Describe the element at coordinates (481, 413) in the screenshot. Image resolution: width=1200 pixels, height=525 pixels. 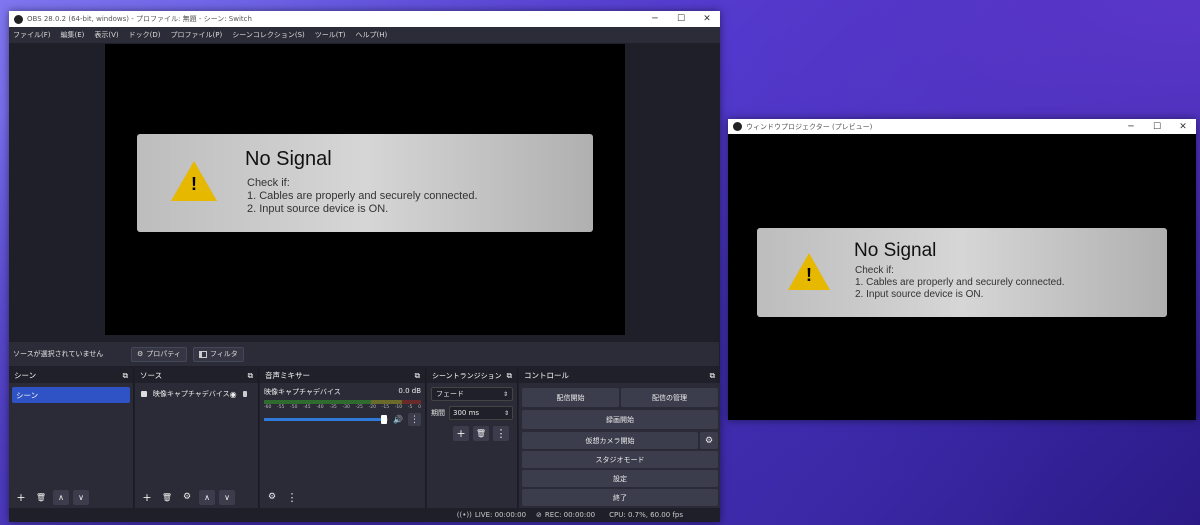
I see `duration-spinbox: 300 ms ⇕` at that location.